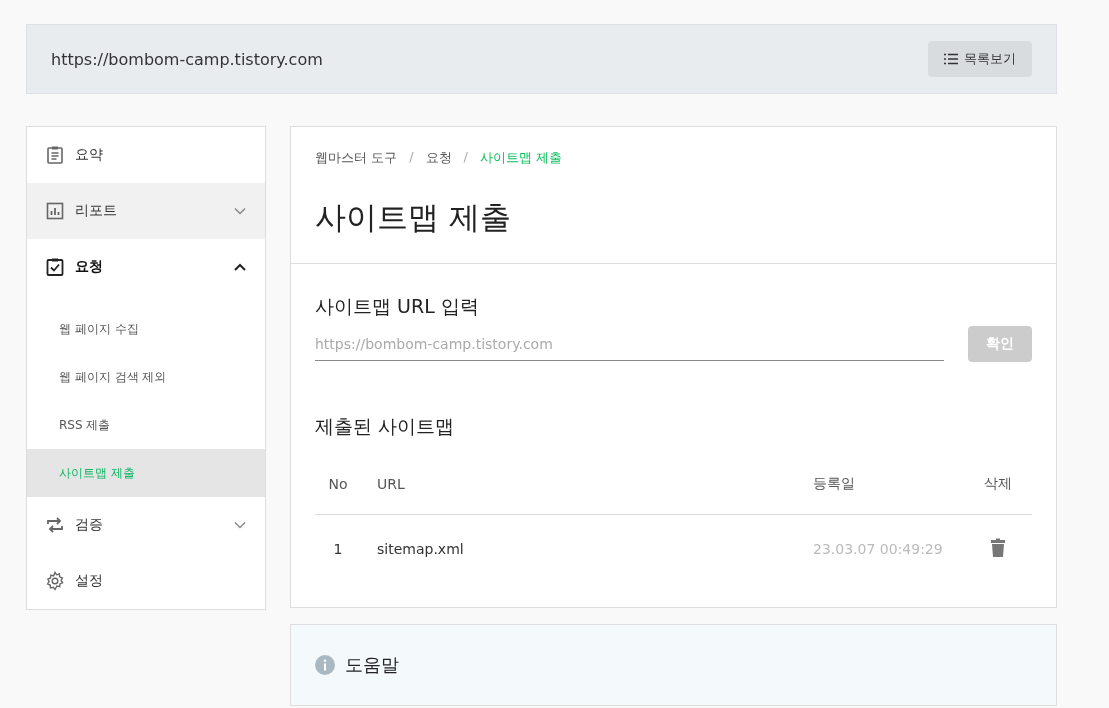 The height and width of the screenshot is (708, 1109). Describe the element at coordinates (338, 484) in the screenshot. I see `column-header: No` at that location.